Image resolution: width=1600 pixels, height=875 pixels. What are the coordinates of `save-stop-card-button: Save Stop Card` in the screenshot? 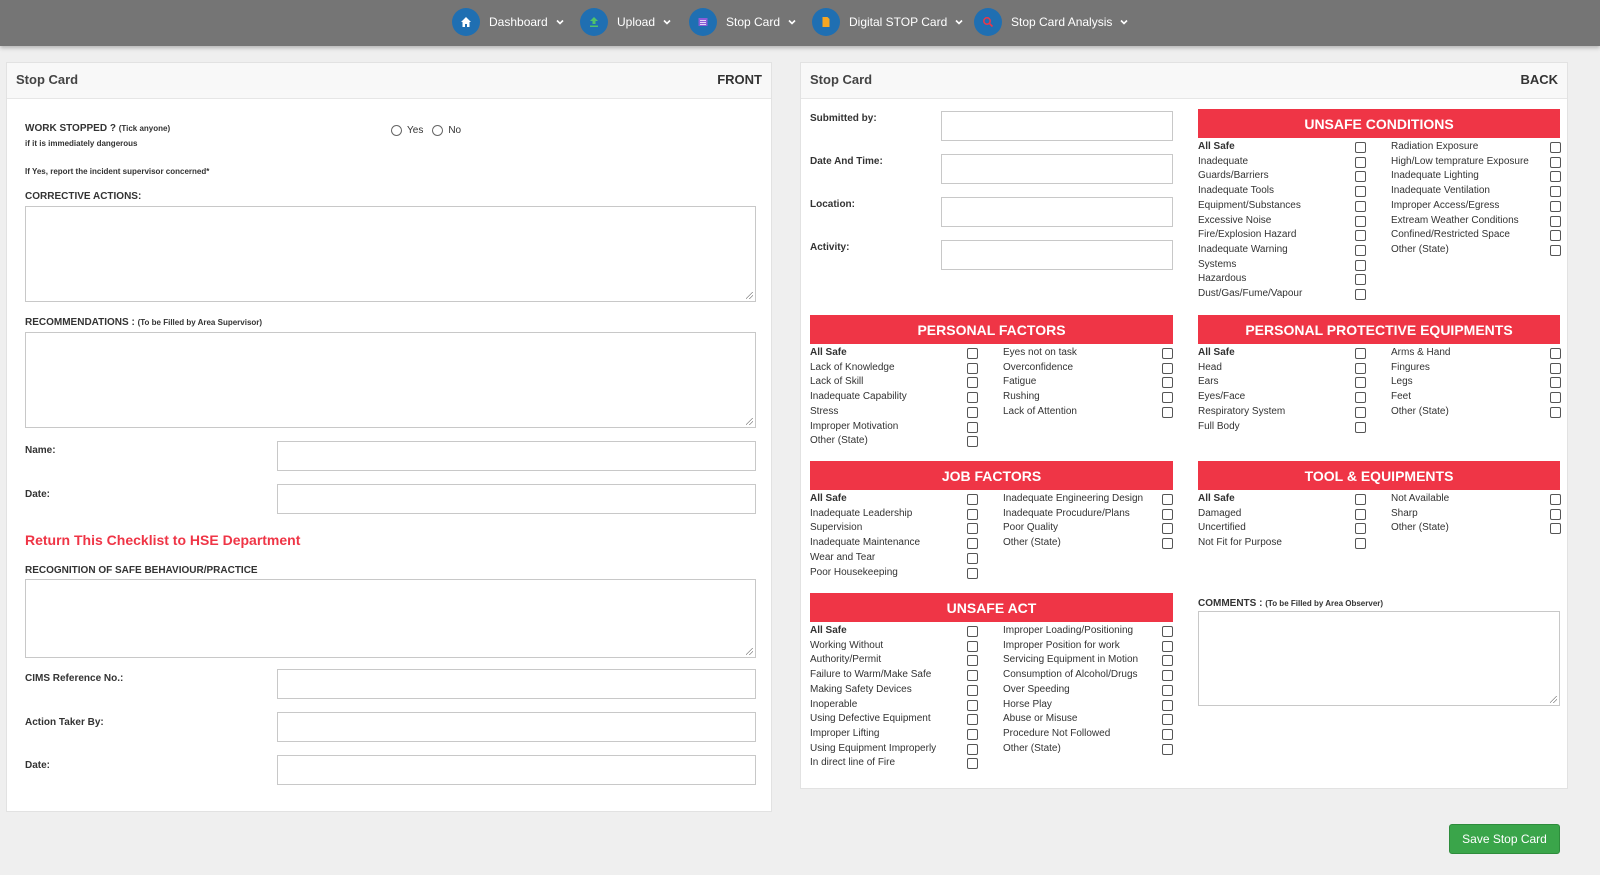 It's located at (1504, 839).